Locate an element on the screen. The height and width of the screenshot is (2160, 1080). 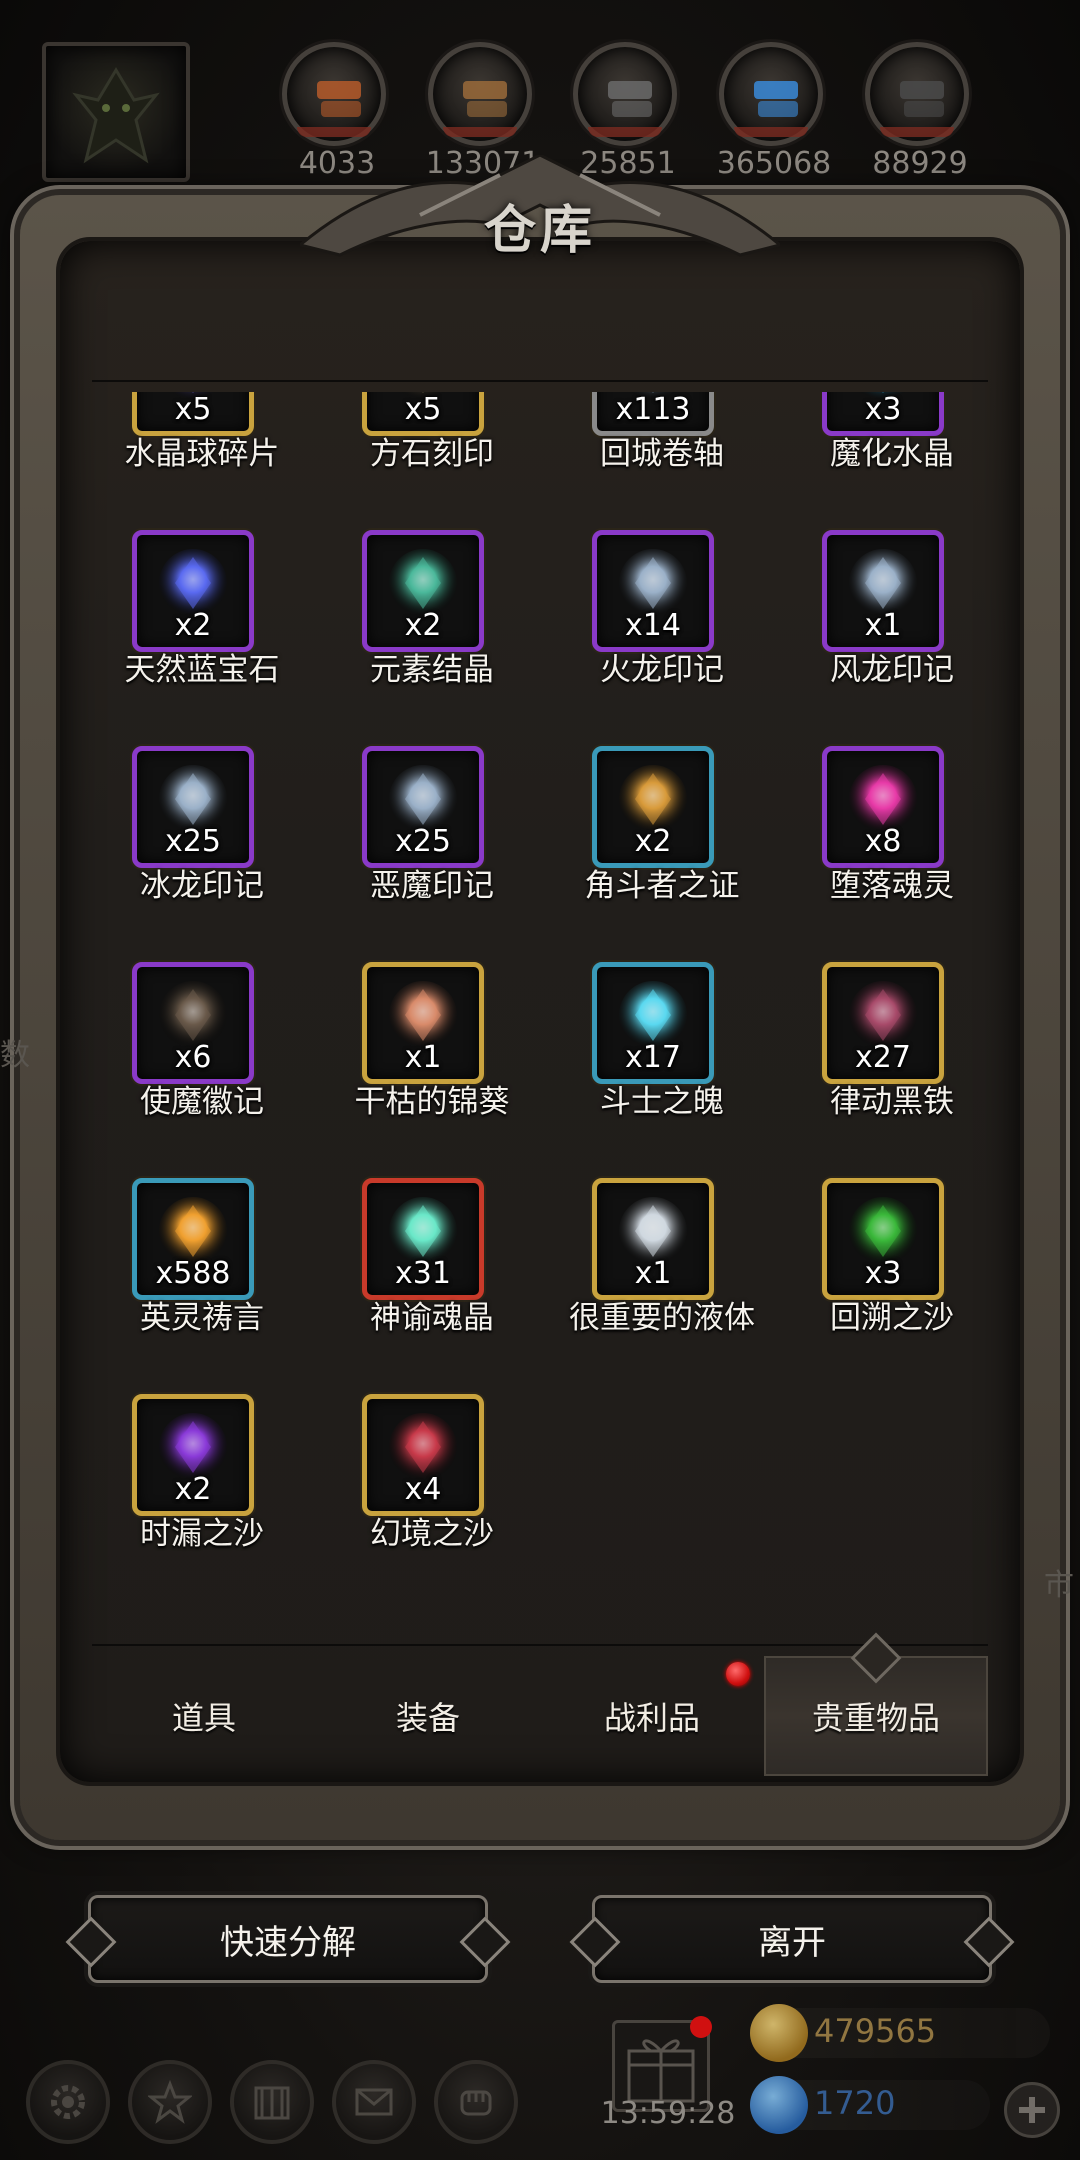
resource-4: 88929 is located at coordinates (920, 117).